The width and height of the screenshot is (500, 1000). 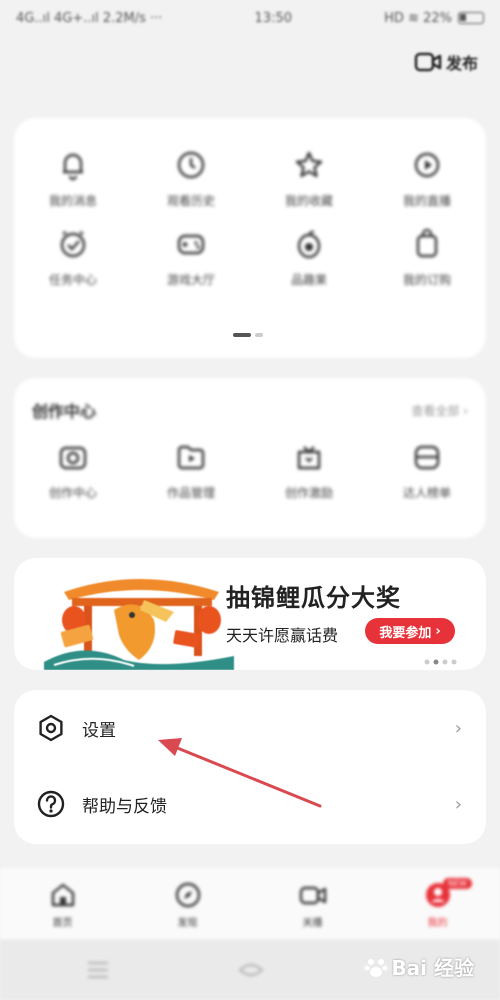 I want to click on creator-item-label: 作品管理, so click(x=190, y=493).